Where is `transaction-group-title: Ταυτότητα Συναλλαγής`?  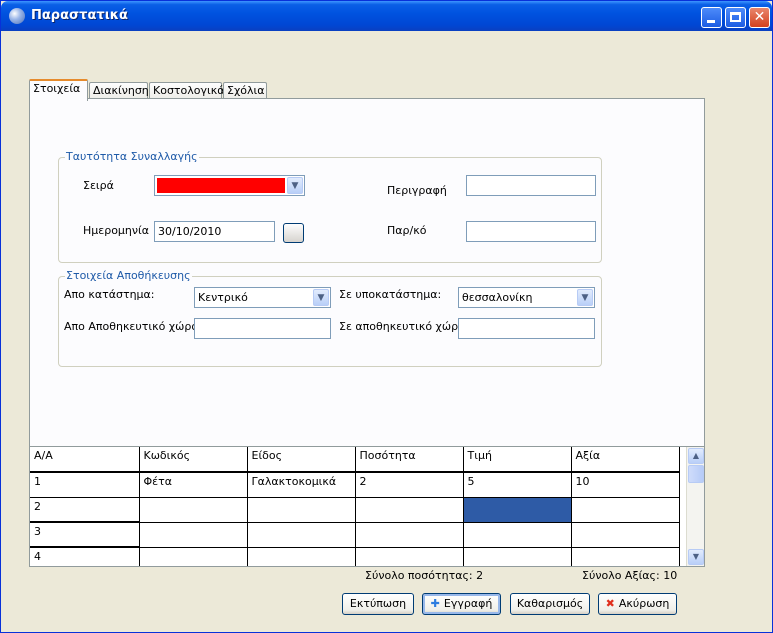
transaction-group-title: Ταυτότητα Συναλλαγής is located at coordinates (132, 156).